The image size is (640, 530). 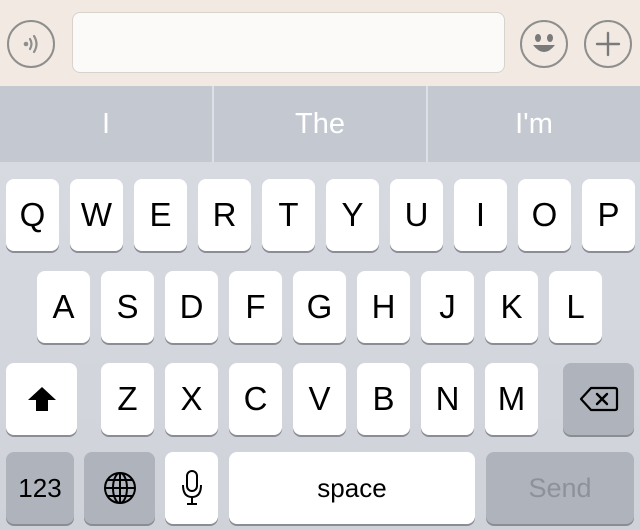 I want to click on add-attachment-button, so click(x=608, y=44).